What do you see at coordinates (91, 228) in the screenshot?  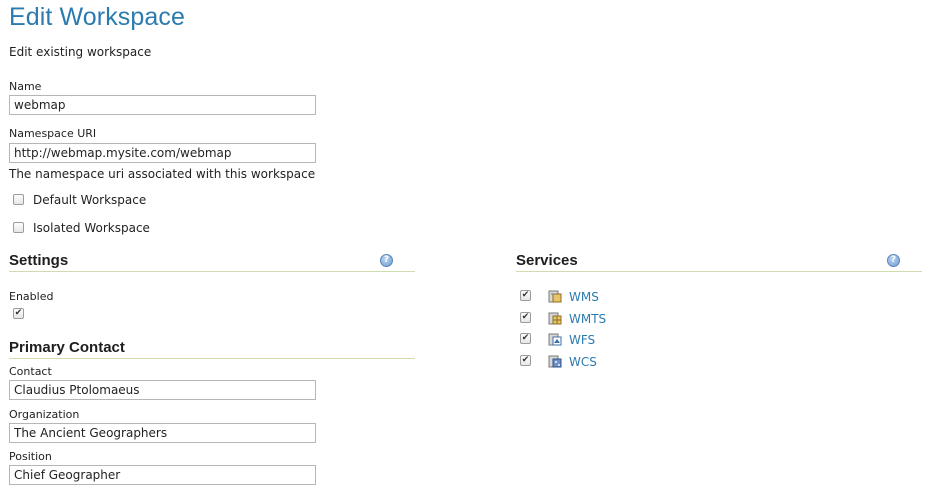 I see `isolated-workspace-label: Isolated Workspace` at bounding box center [91, 228].